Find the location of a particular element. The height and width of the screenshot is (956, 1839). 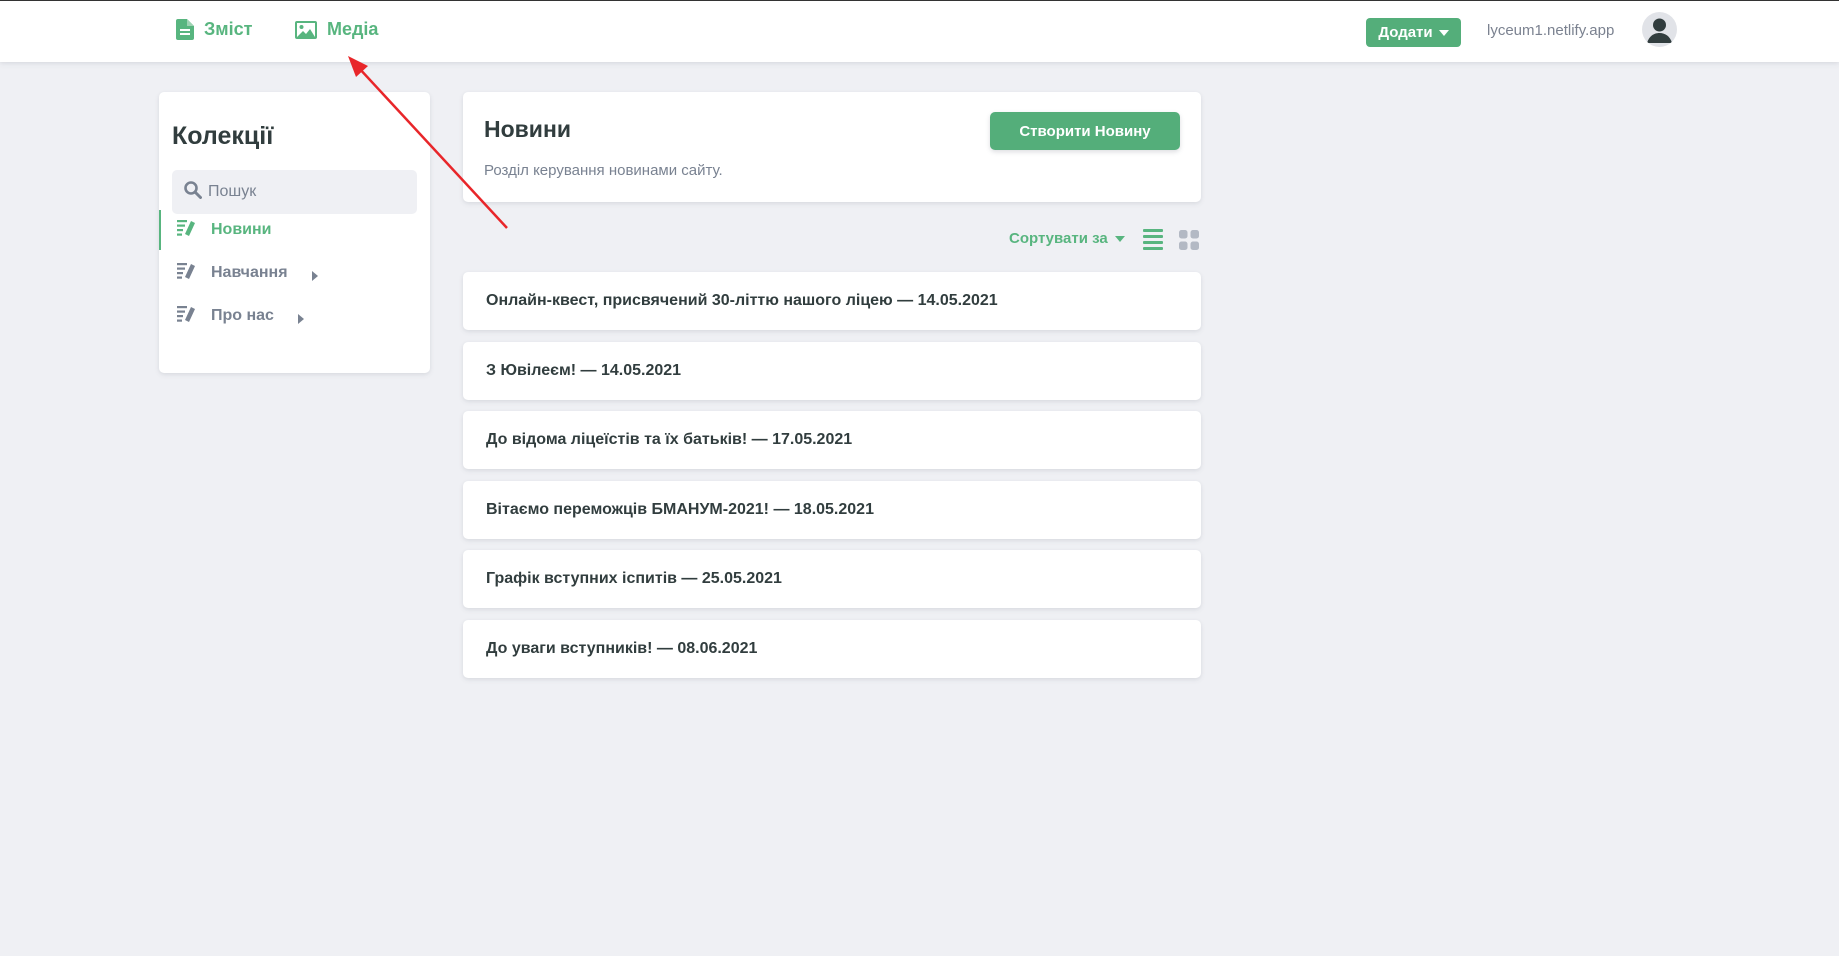

sidebar-item-label: Новини is located at coordinates (241, 229).